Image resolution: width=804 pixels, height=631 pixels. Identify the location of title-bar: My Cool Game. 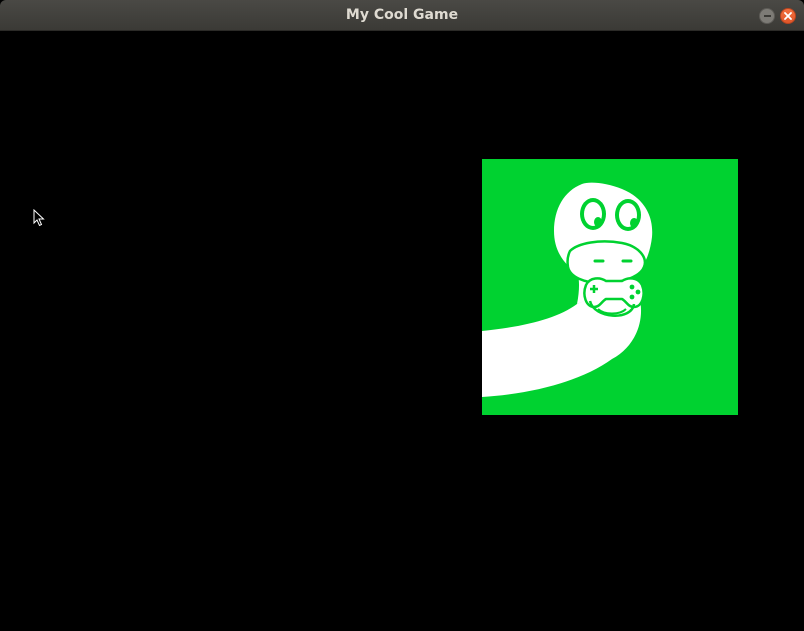
(402, 15).